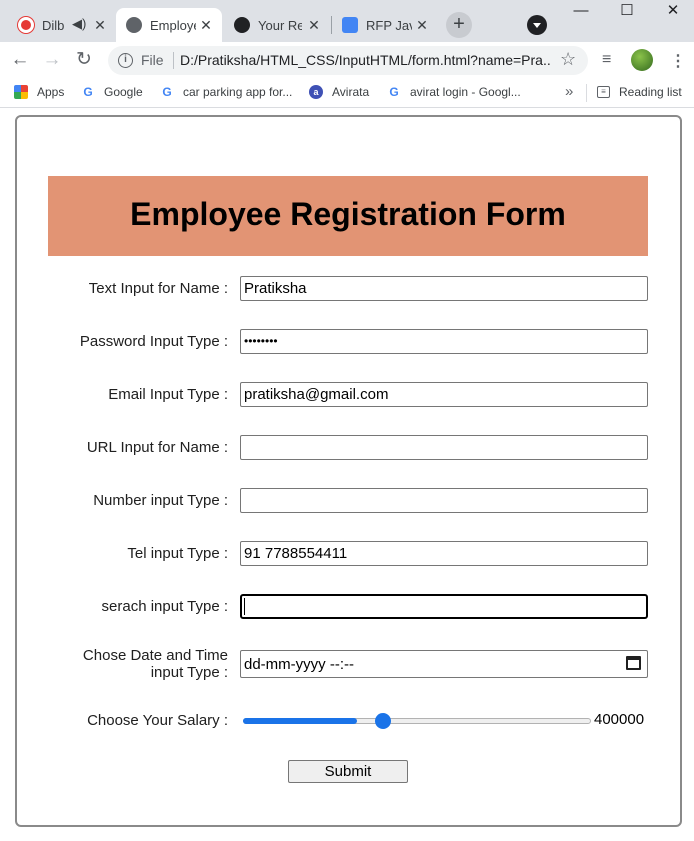  What do you see at coordinates (537, 25) in the screenshot?
I see `tab-search-icon` at bounding box center [537, 25].